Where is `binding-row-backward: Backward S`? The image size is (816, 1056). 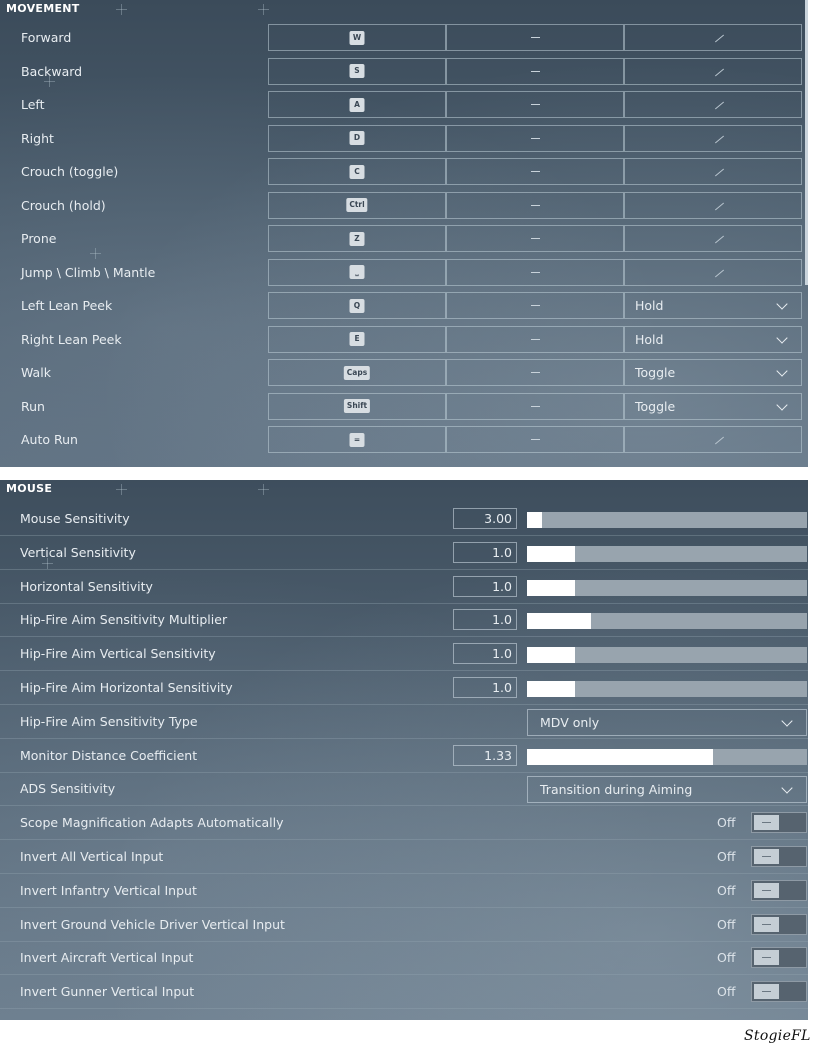 binding-row-backward: Backward S is located at coordinates (404, 72).